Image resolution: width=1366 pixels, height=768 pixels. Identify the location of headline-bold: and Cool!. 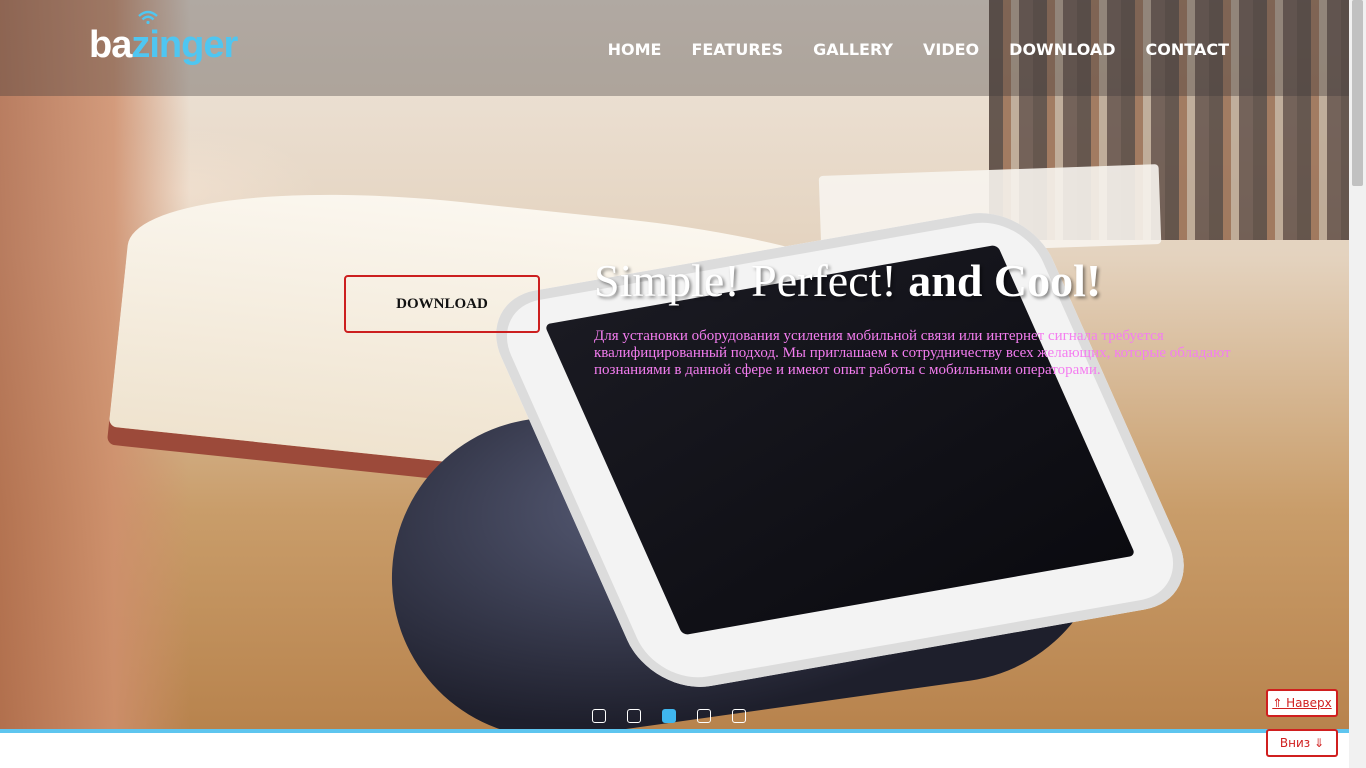
(1005, 280).